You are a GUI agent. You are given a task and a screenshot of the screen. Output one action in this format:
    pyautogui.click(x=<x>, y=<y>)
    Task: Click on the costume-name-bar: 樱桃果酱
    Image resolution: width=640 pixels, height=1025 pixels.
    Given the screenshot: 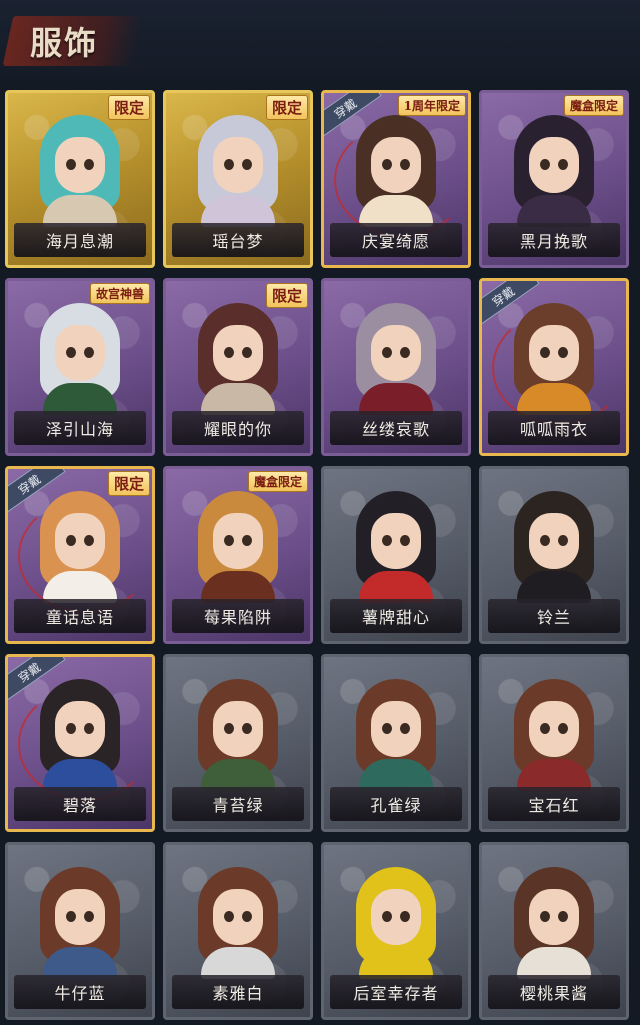 What is the action you would take?
    pyautogui.click(x=554, y=992)
    